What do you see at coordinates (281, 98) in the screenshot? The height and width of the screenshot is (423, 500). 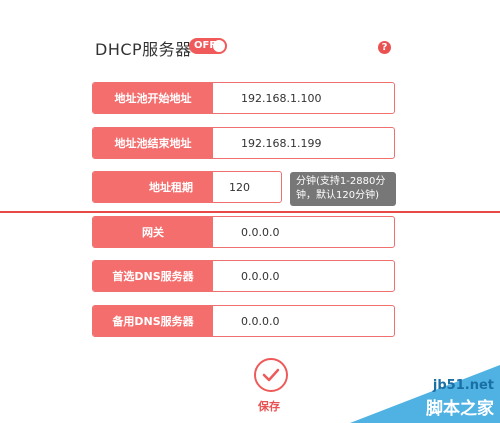 I see `field-value: 192.168.1.100` at bounding box center [281, 98].